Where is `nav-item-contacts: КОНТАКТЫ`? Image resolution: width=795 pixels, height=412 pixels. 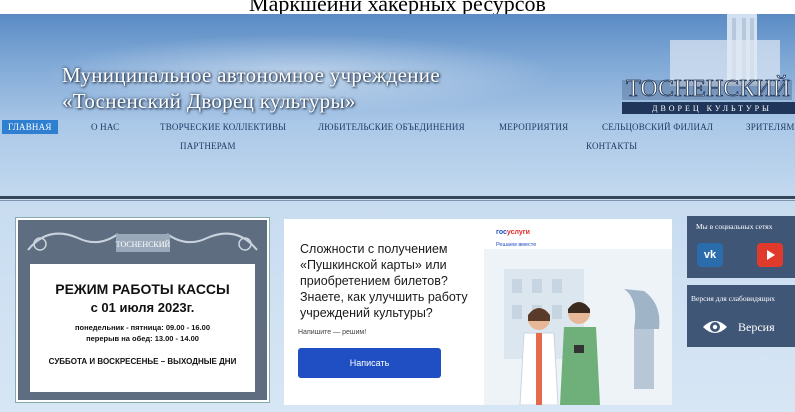
nav-item-contacts: КОНТАКТЫ is located at coordinates (611, 146).